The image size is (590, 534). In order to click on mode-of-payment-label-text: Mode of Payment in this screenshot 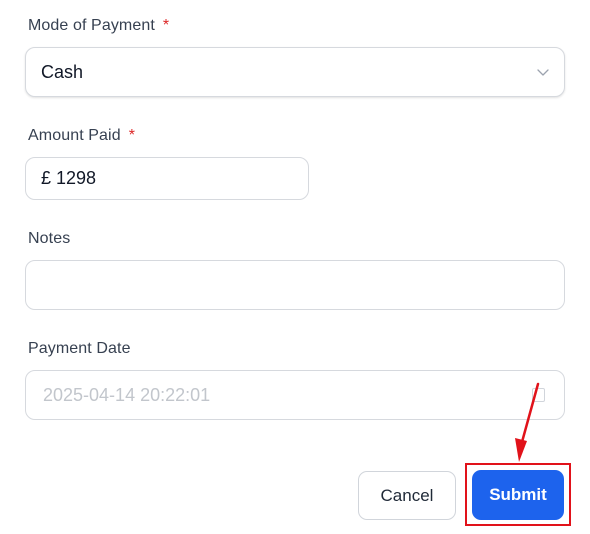, I will do `click(91, 25)`.